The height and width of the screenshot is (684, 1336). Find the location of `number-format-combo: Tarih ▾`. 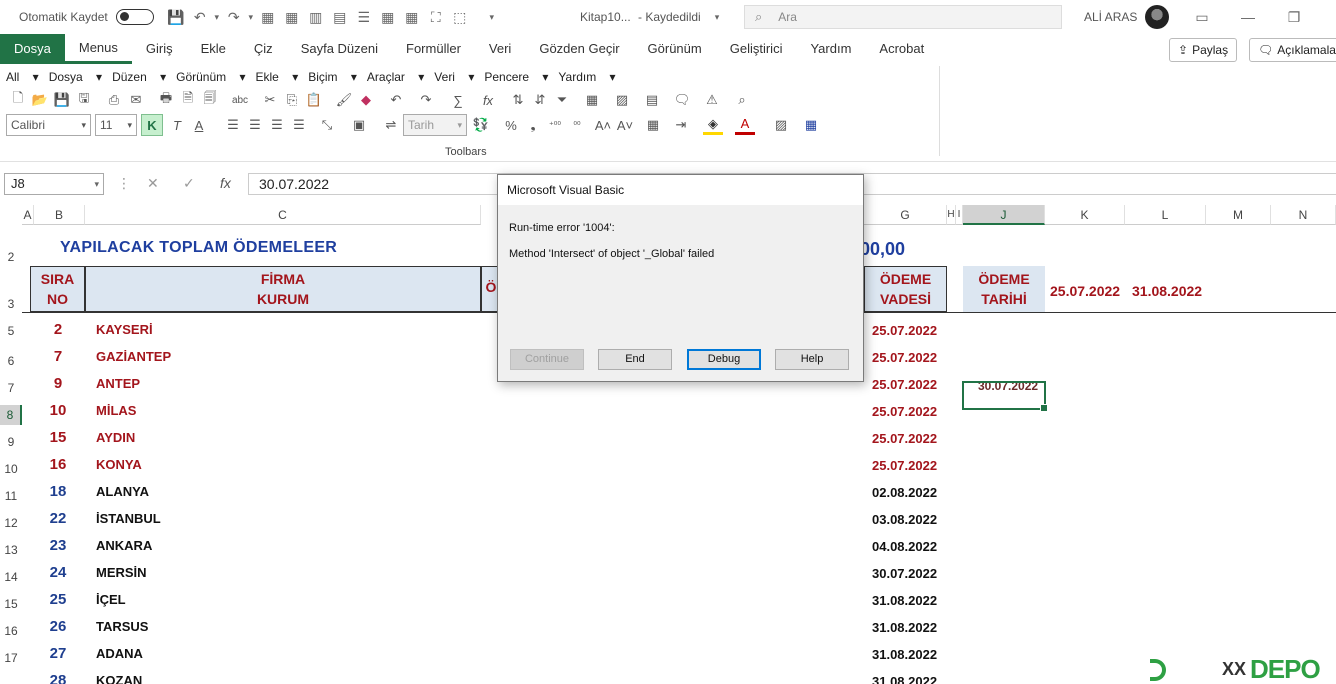

number-format-combo: Tarih ▾ is located at coordinates (435, 125).